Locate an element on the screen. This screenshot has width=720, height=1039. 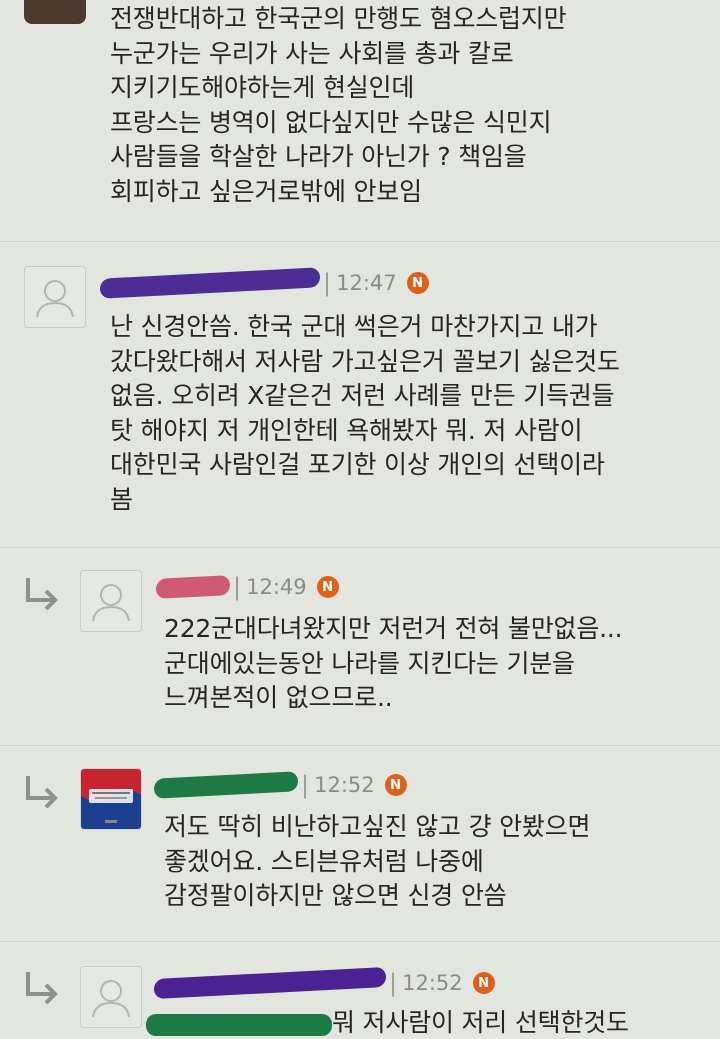
comment-meta: | 12:47 N is located at coordinates (264, 283).